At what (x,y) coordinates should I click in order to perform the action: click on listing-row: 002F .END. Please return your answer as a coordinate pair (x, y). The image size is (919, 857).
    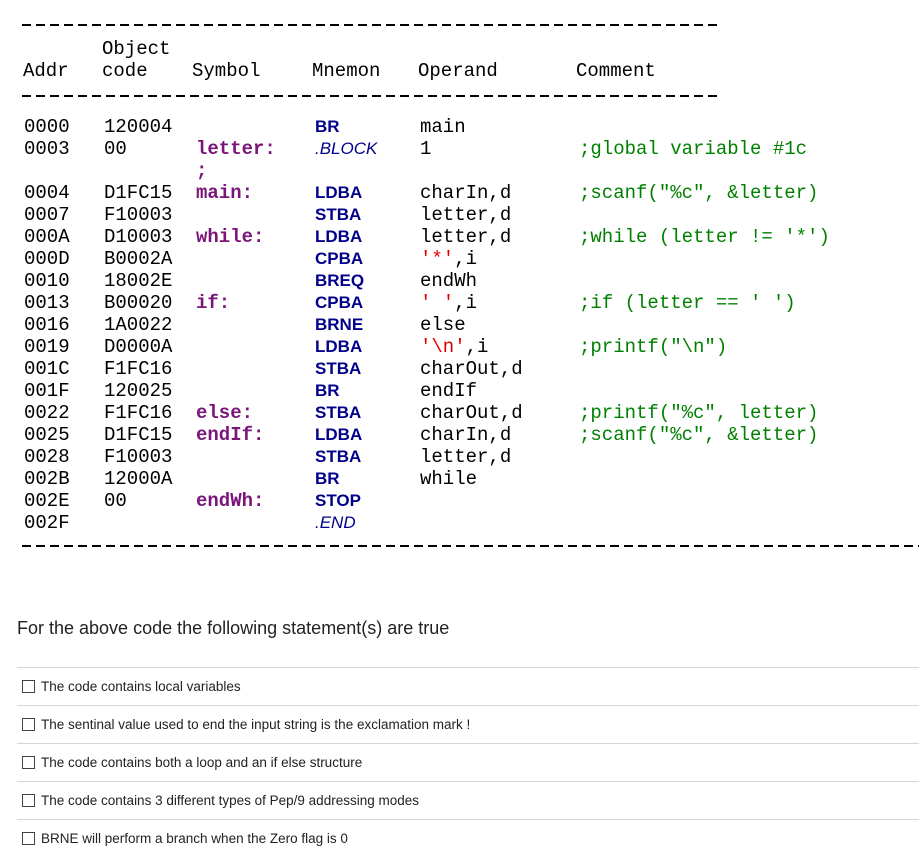
    Looking at the image, I should click on (459, 523).